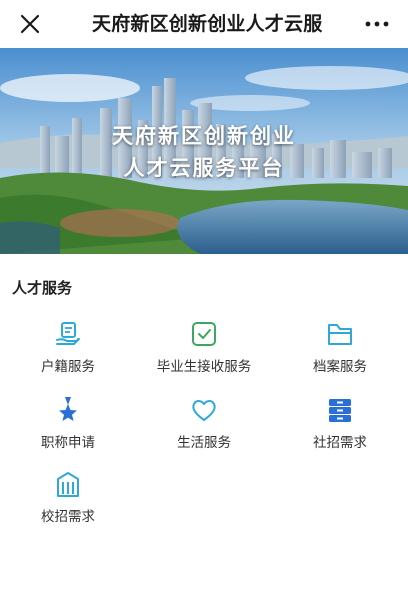 The image size is (408, 592). I want to click on service-label: 社招需求, so click(340, 443).